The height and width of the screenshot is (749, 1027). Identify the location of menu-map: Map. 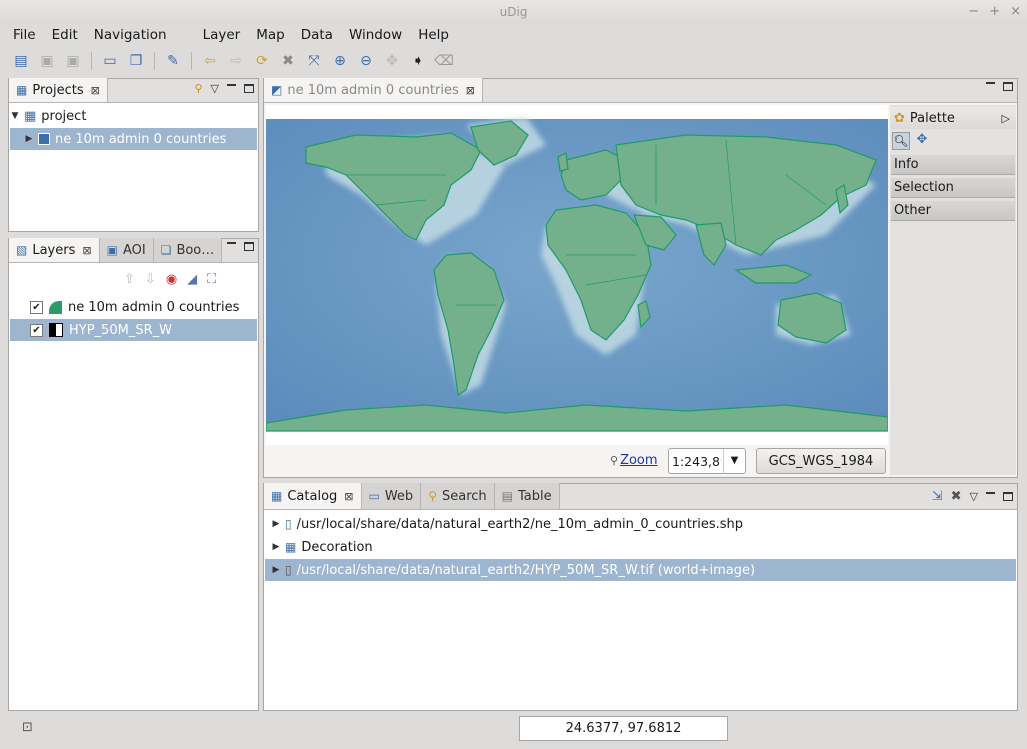
(270, 35).